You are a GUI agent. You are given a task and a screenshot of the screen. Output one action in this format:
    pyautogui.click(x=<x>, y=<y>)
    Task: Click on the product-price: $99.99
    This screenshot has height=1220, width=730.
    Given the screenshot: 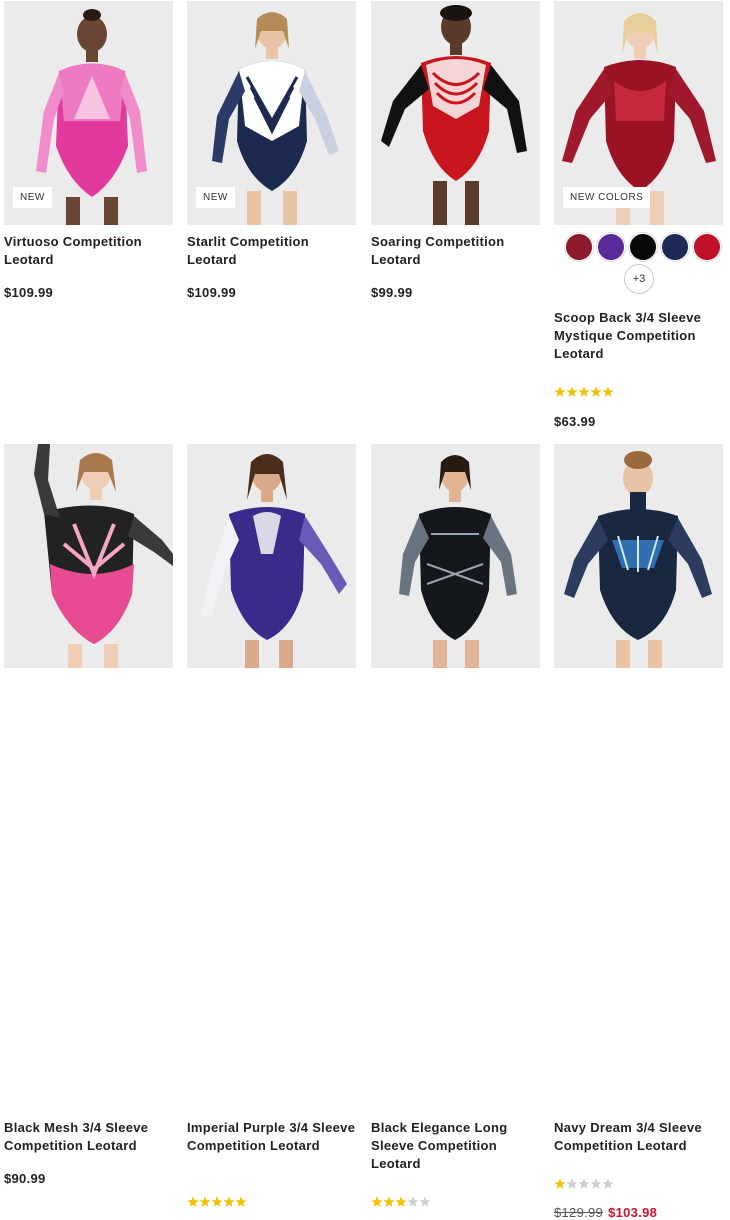 What is the action you would take?
    pyautogui.click(x=392, y=292)
    